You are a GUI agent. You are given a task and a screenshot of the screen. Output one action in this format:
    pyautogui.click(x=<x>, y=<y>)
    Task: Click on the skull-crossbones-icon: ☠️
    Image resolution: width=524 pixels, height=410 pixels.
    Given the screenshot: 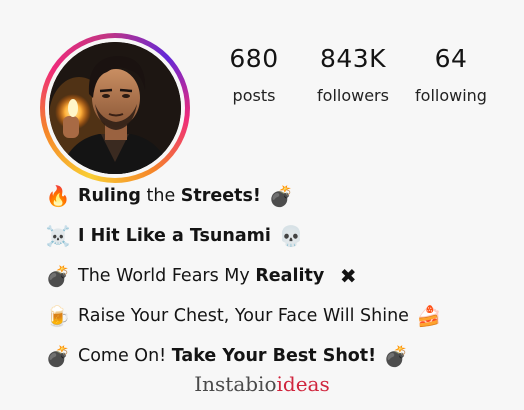 What is the action you would take?
    pyautogui.click(x=58, y=236)
    